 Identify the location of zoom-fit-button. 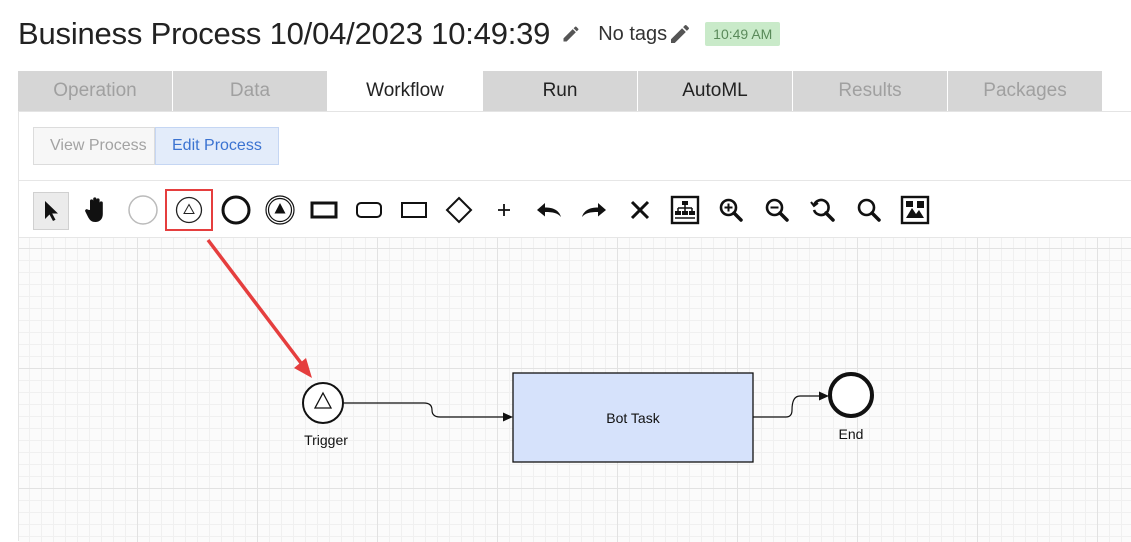
(869, 210).